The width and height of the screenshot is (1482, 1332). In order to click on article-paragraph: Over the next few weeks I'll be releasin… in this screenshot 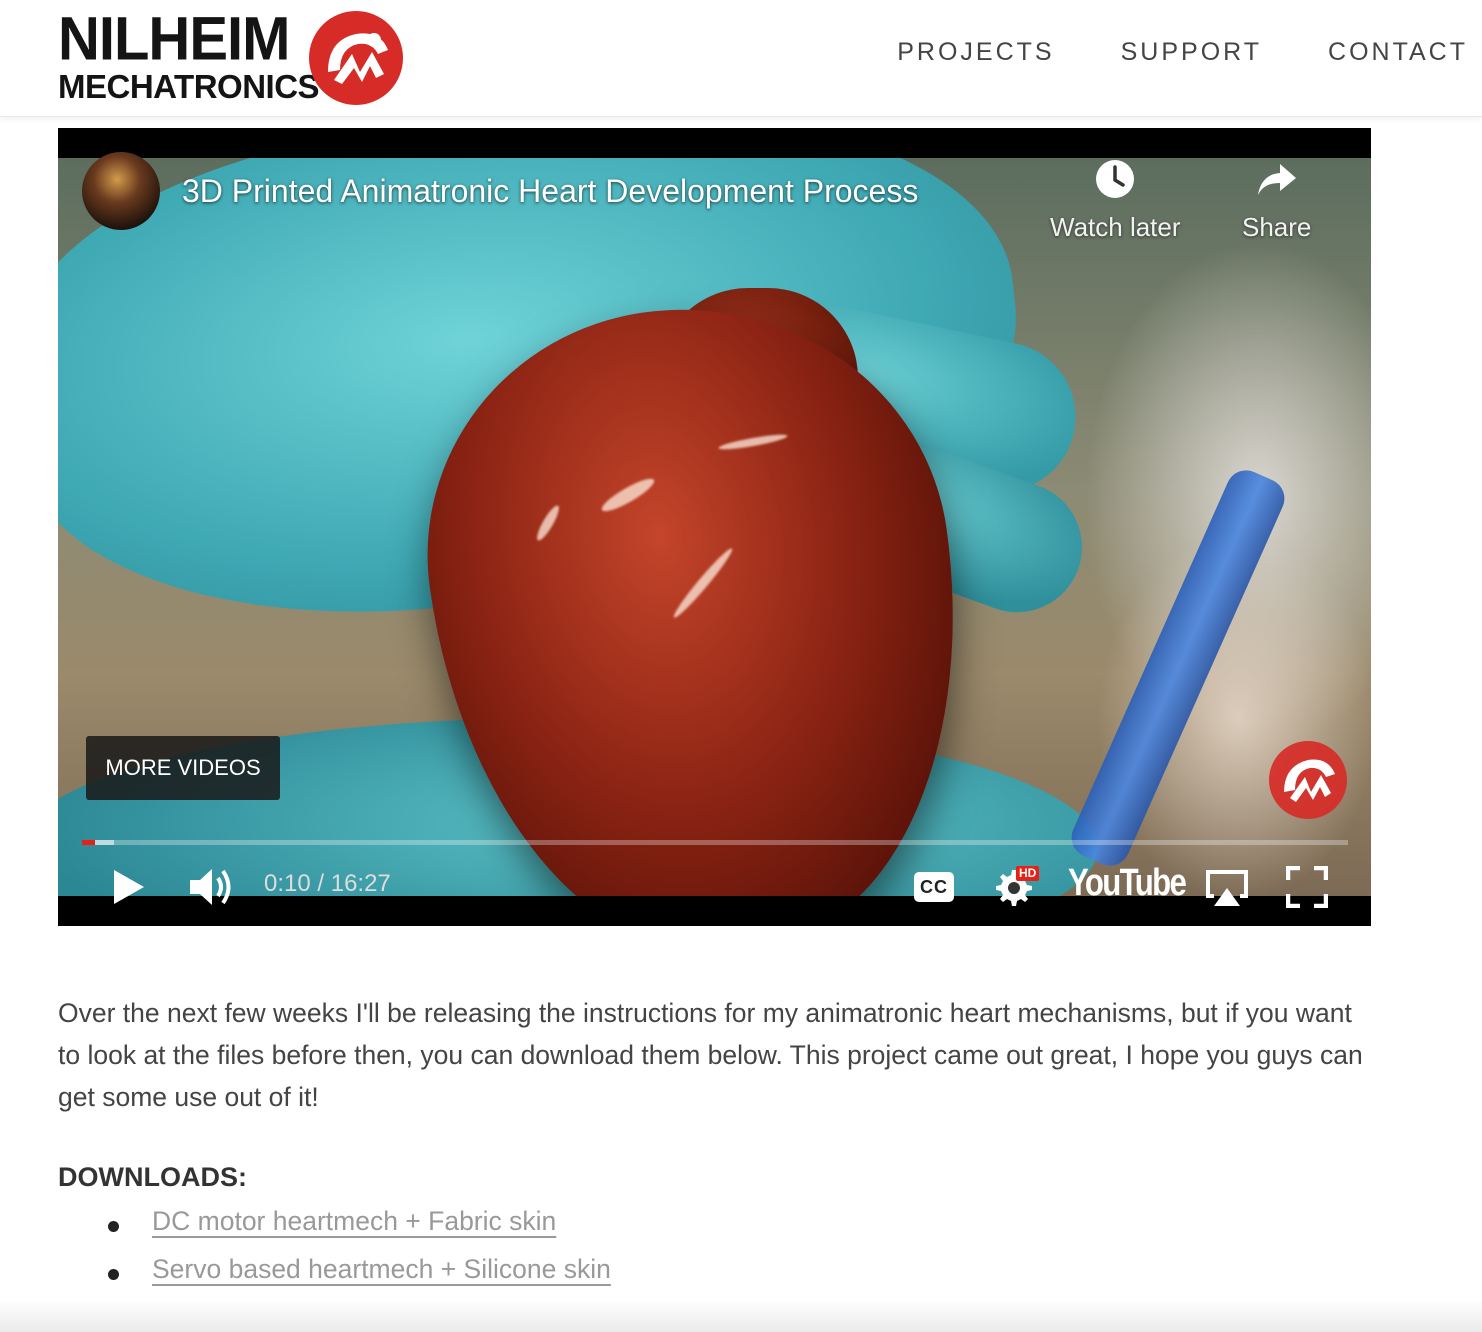, I will do `click(710, 1055)`.